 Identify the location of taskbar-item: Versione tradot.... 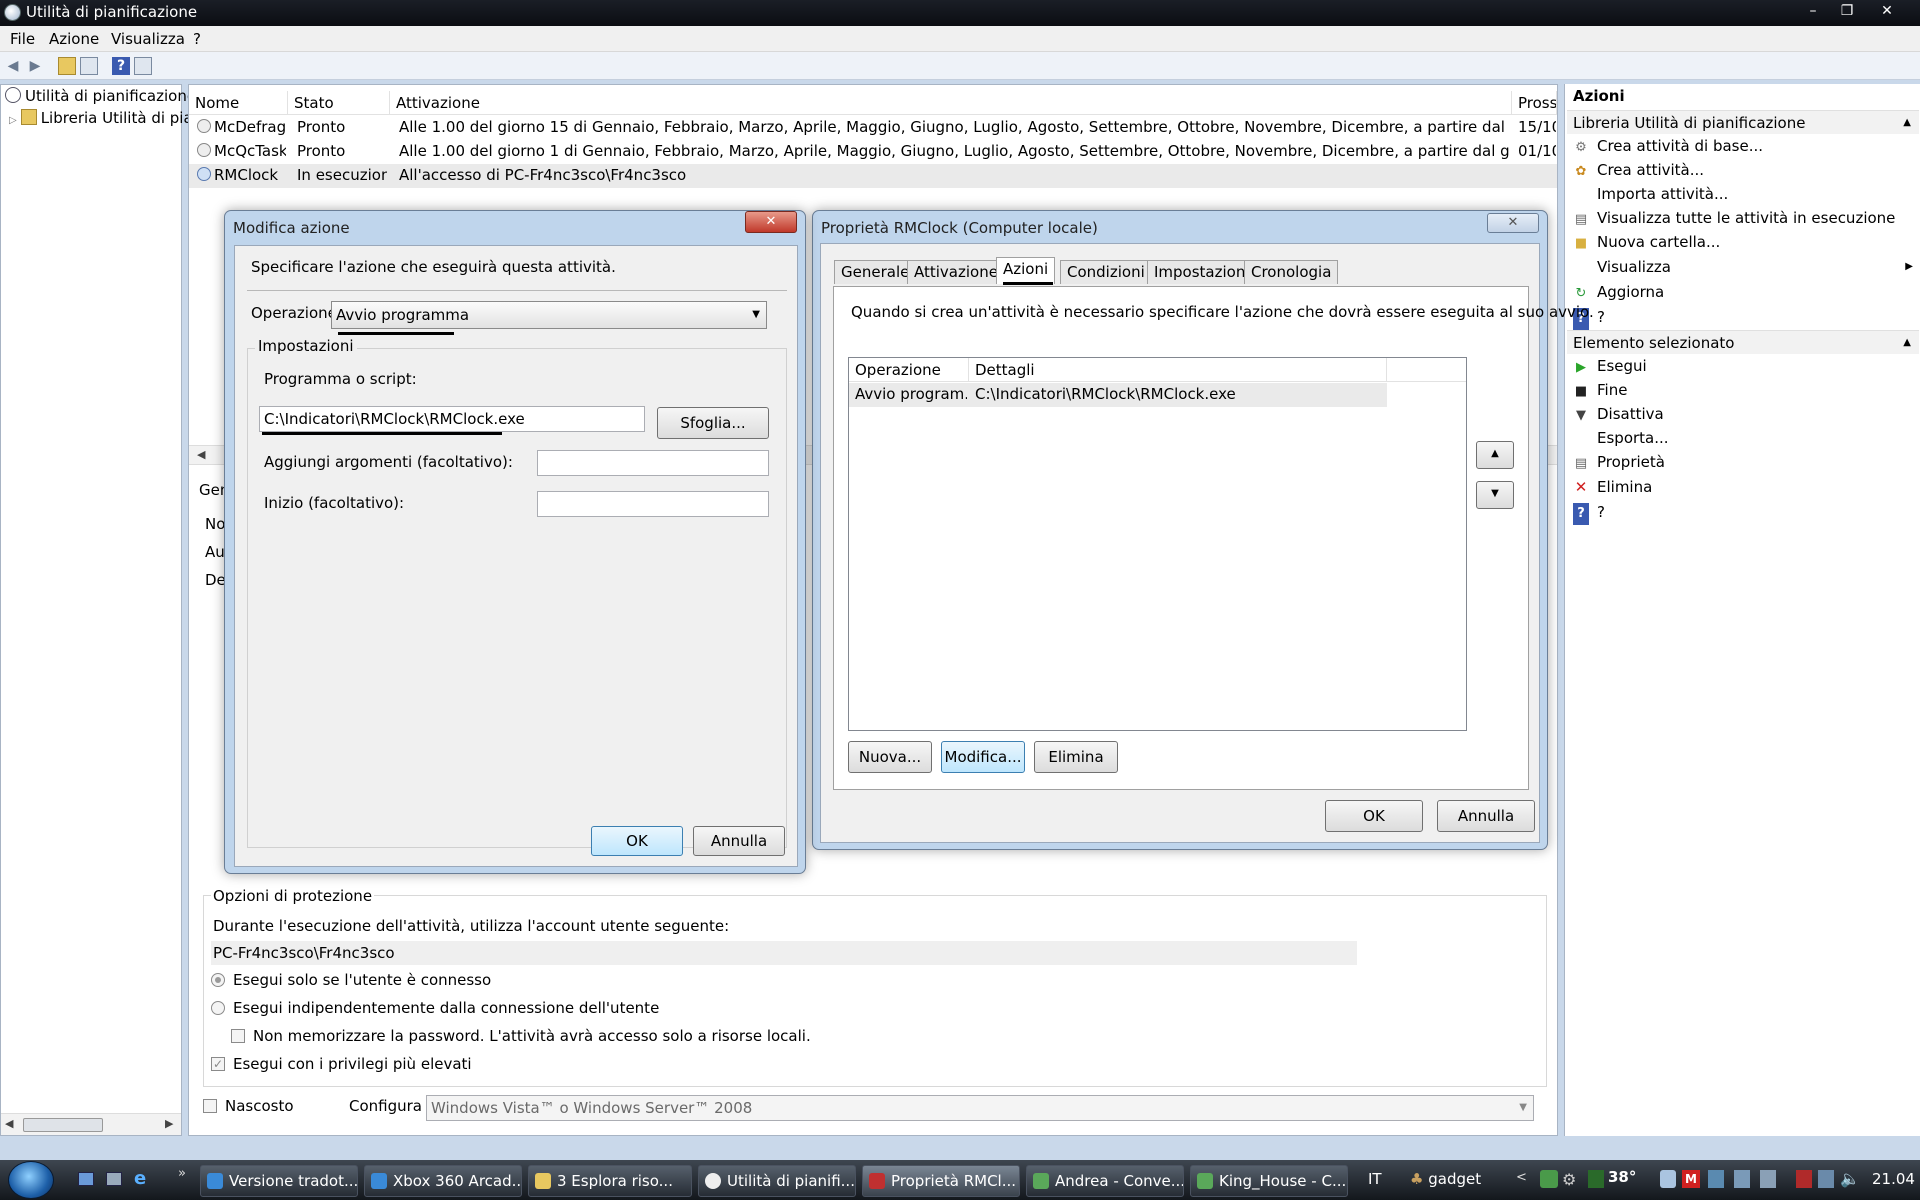
(279, 1181).